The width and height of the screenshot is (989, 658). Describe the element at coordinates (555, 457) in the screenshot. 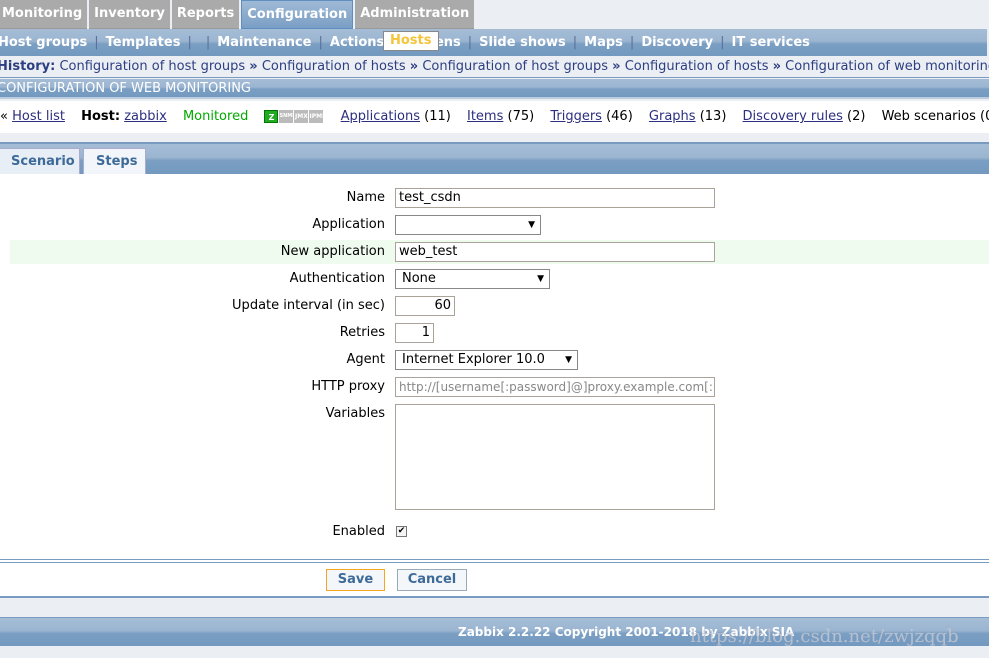

I see `variables-textarea` at that location.